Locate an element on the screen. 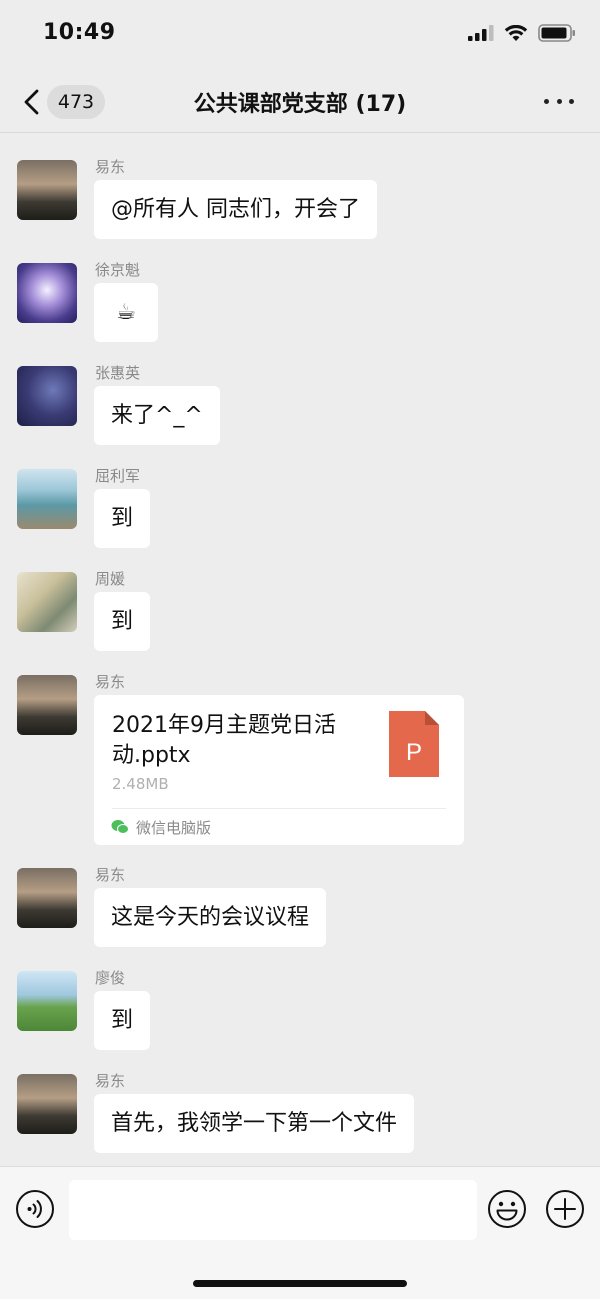 The height and width of the screenshot is (1299, 600). status-icons is located at coordinates (522, 33).